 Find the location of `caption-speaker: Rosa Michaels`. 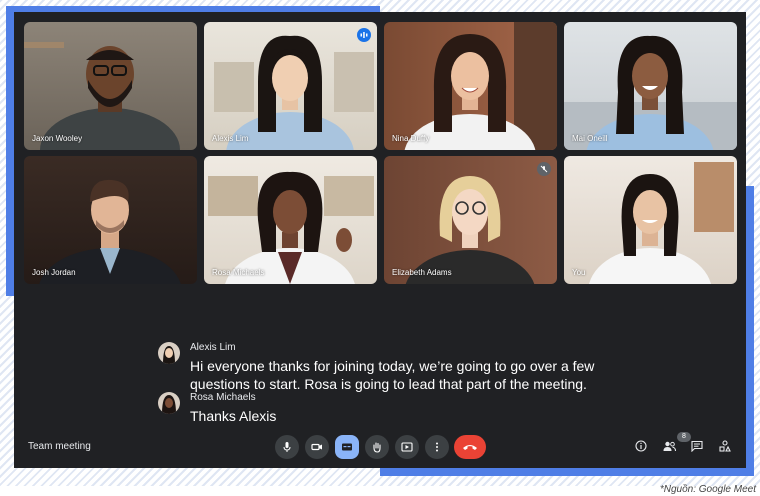

caption-speaker: Rosa Michaels is located at coordinates (223, 397).